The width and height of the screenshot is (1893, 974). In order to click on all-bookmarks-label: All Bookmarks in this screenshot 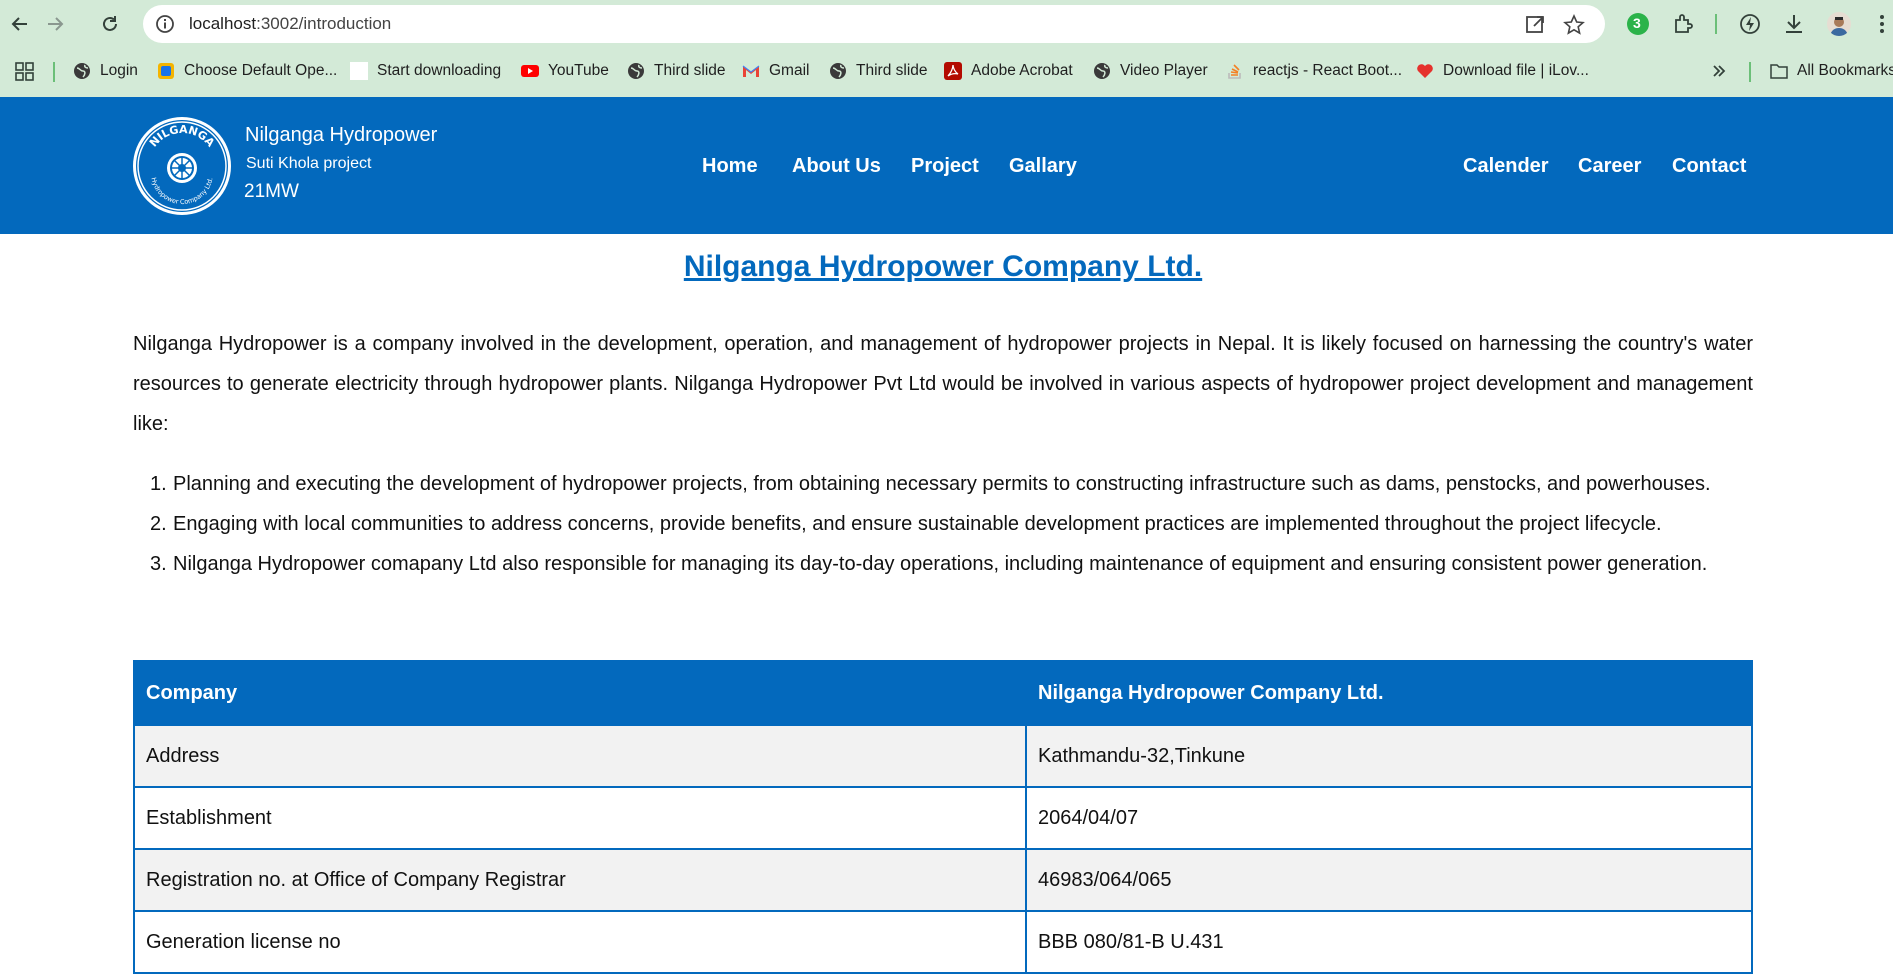, I will do `click(1845, 70)`.